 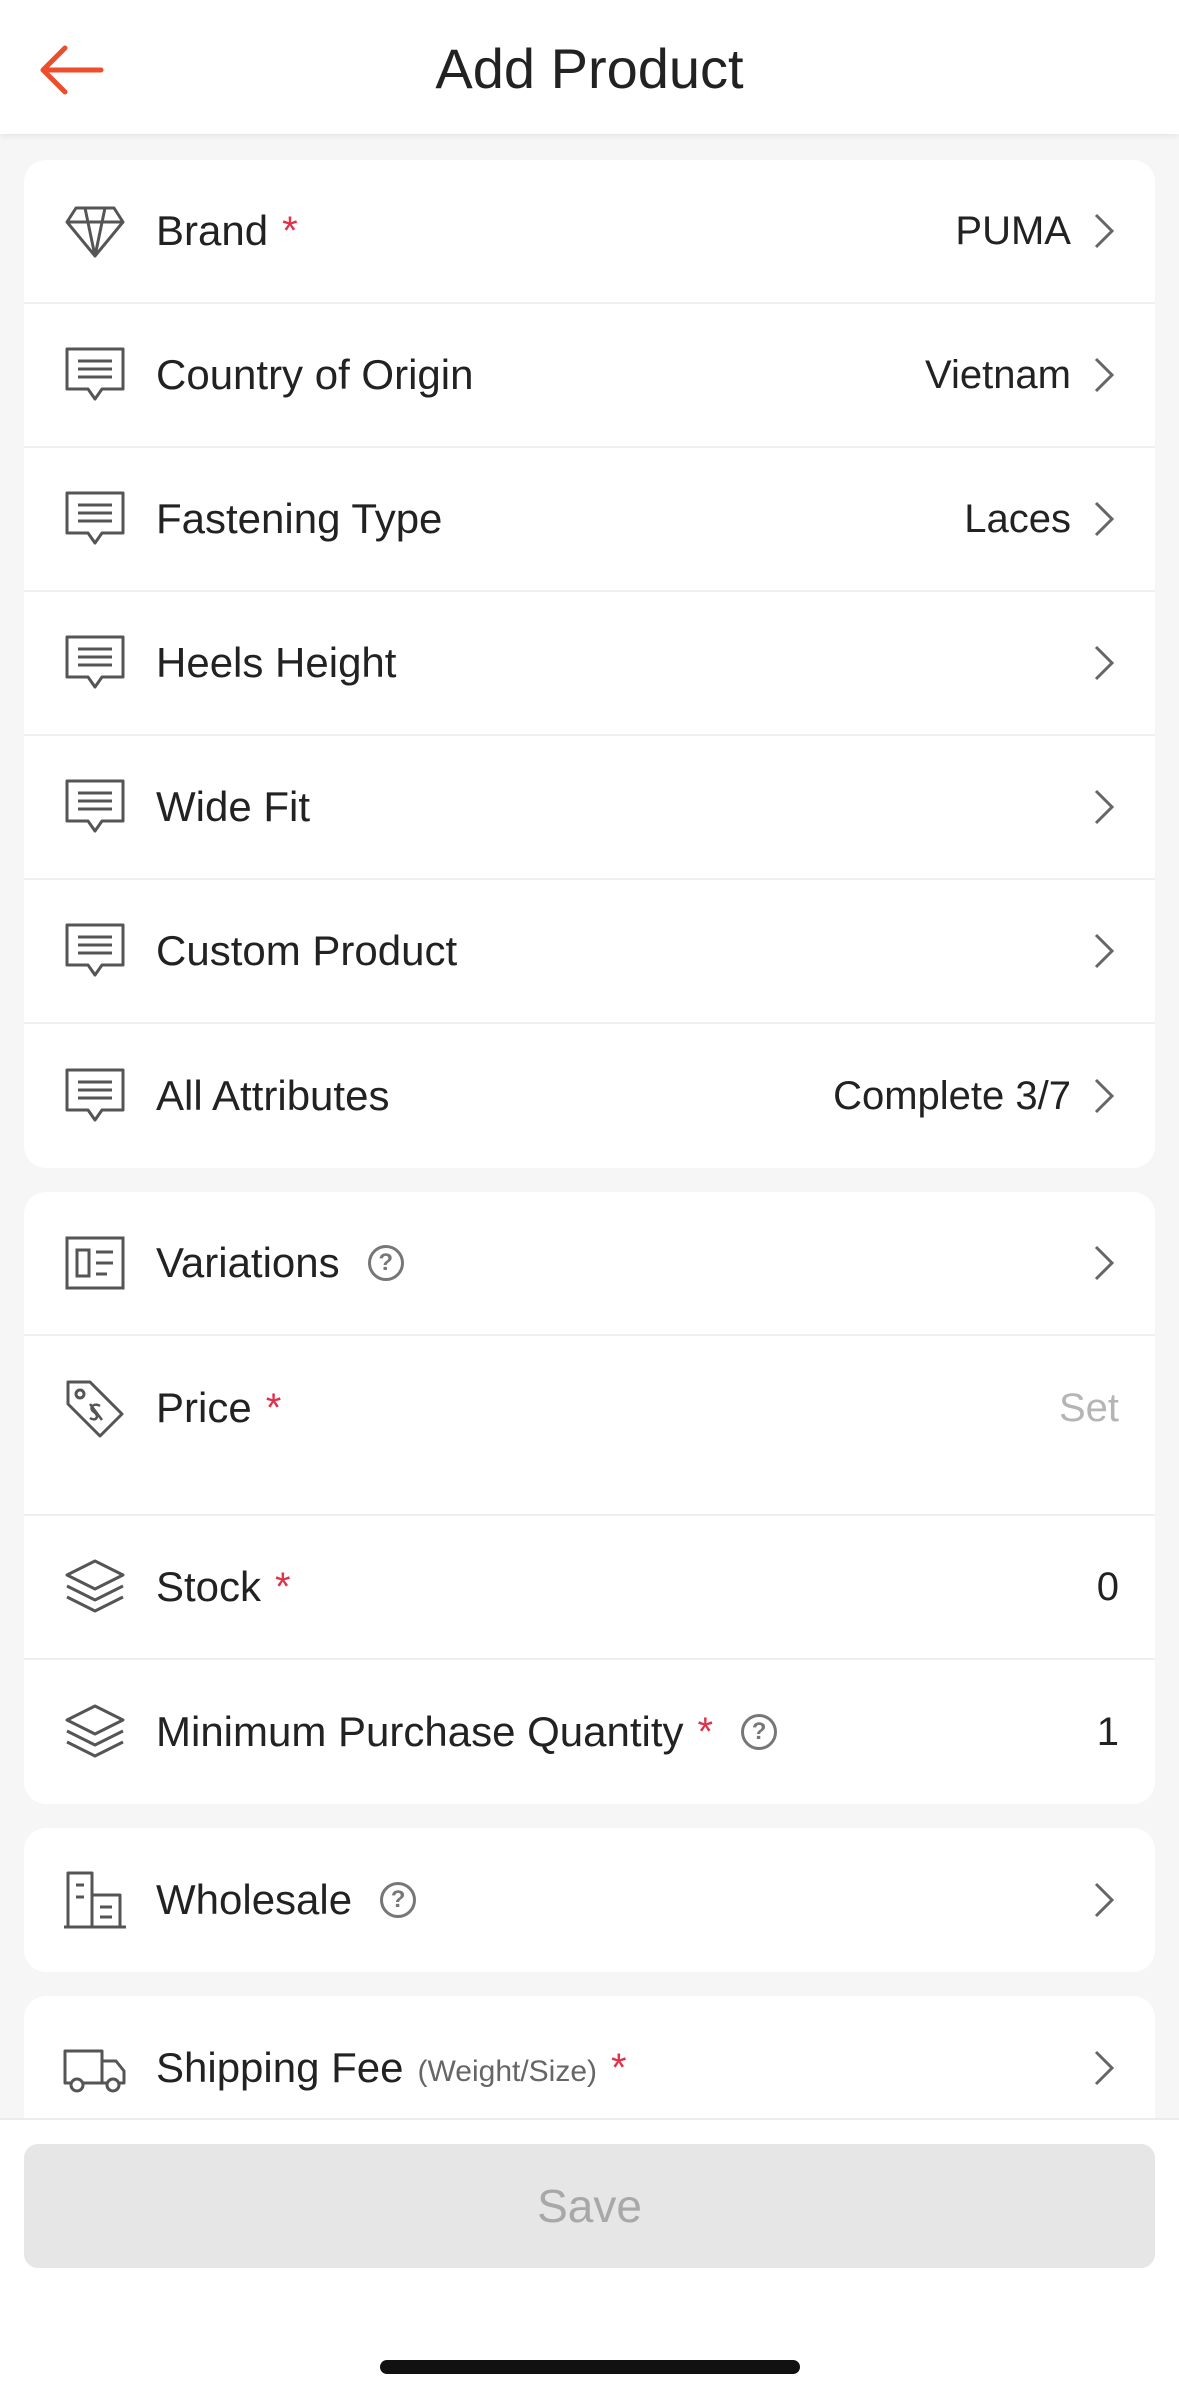 I want to click on truck-icon, so click(x=95, y=2068).